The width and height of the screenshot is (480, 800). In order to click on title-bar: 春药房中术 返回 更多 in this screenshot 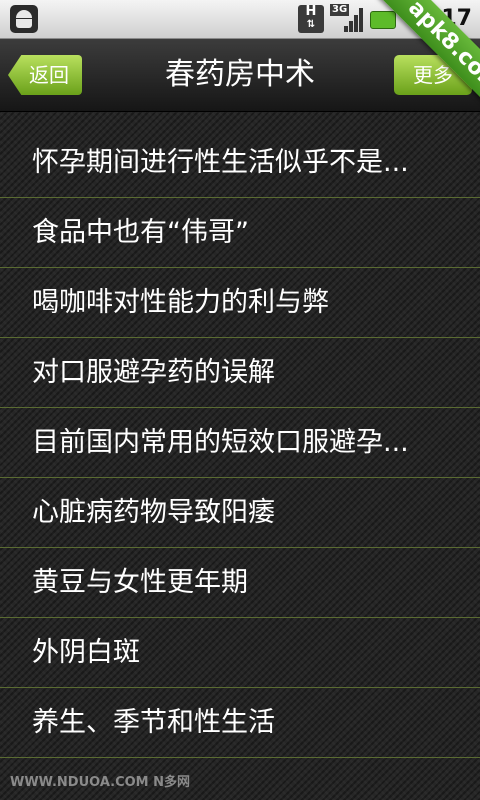, I will do `click(240, 75)`.